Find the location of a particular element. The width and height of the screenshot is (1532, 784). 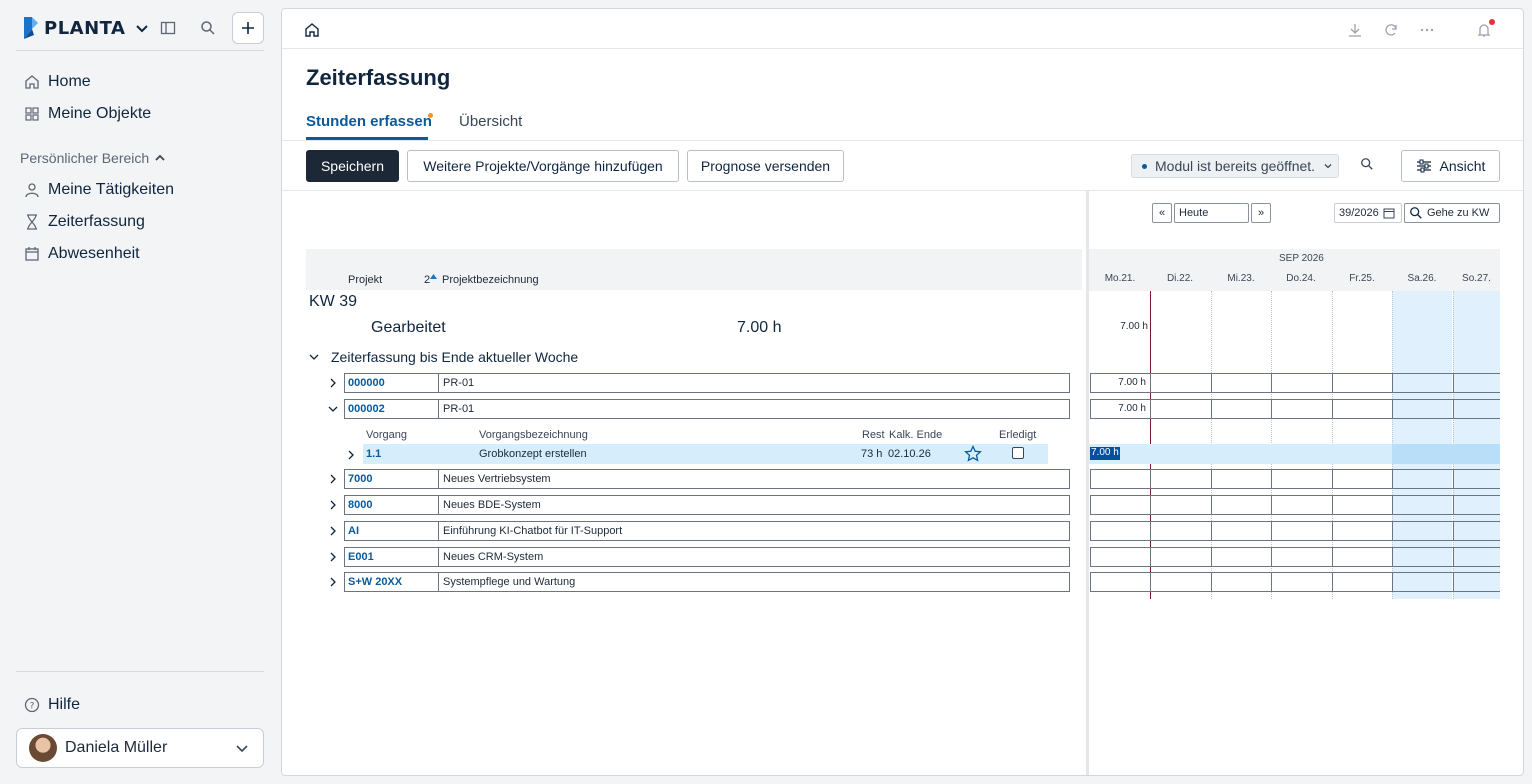

forecast-button: Prognose versenden is located at coordinates (765, 166).